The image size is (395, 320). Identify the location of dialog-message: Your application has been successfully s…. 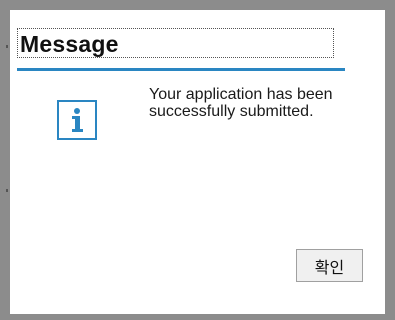
(241, 103).